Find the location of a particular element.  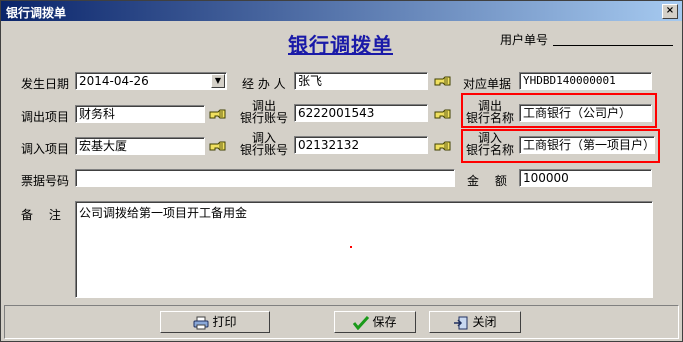

handler-field: 张飞 is located at coordinates (361, 81).